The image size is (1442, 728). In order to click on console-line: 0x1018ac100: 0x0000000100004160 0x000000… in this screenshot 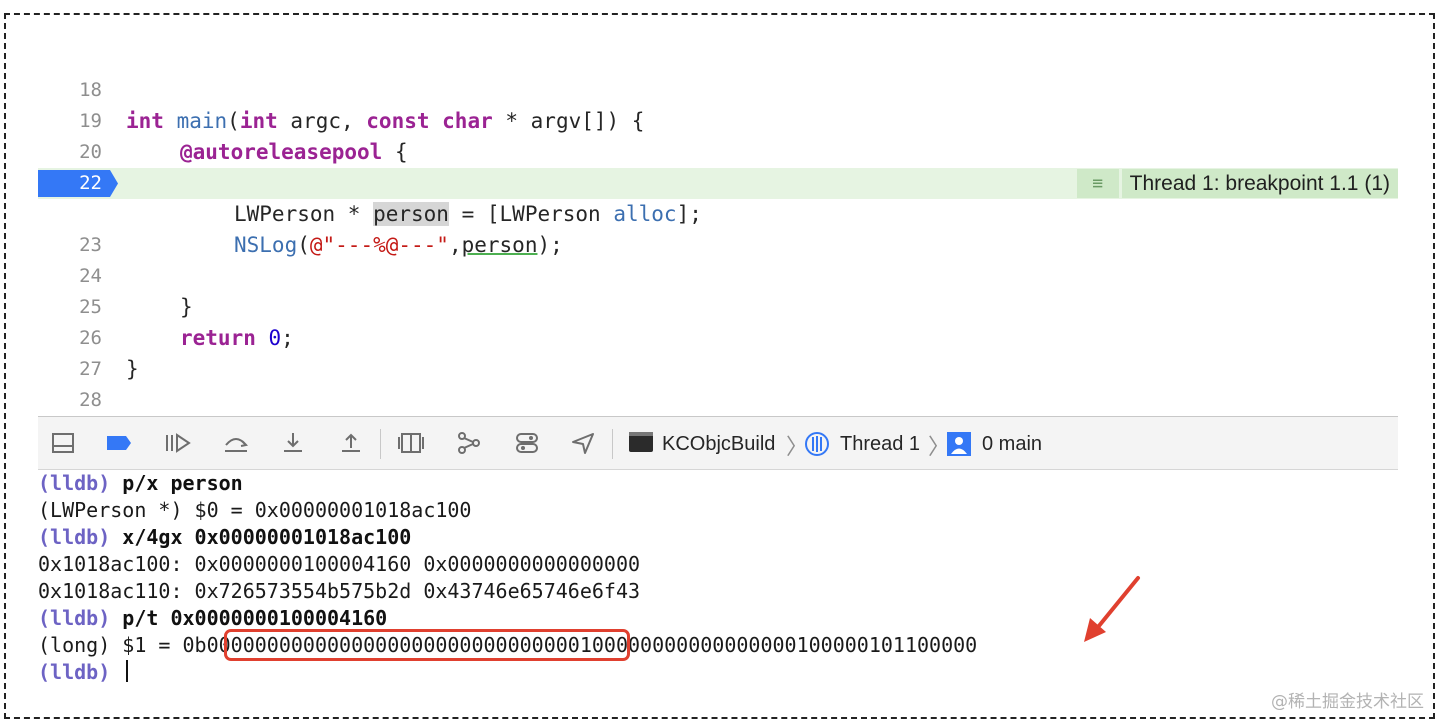, I will do `click(339, 564)`.